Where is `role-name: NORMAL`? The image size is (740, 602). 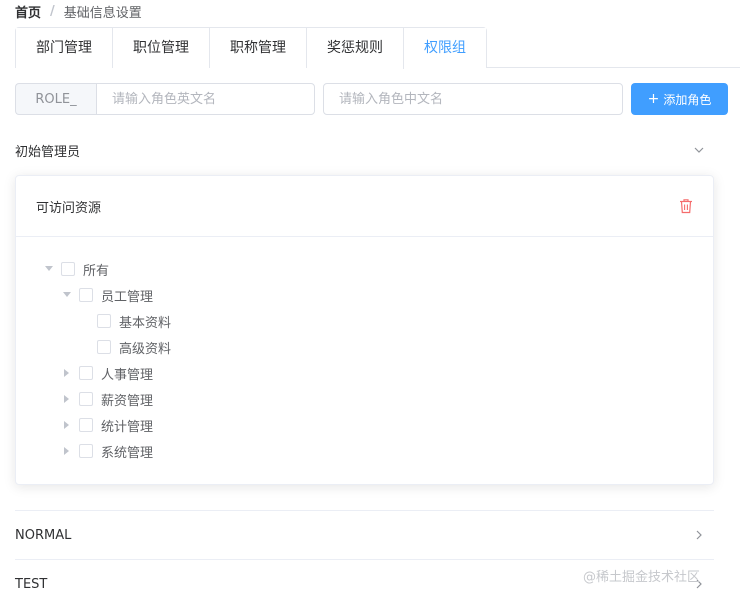
role-name: NORMAL is located at coordinates (43, 535).